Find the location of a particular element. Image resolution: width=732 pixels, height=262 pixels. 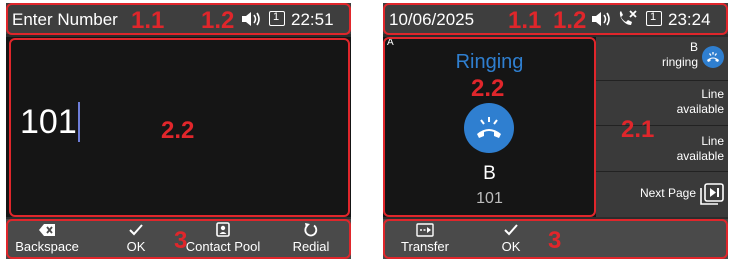

line-key-name: B is located at coordinates (693, 47).